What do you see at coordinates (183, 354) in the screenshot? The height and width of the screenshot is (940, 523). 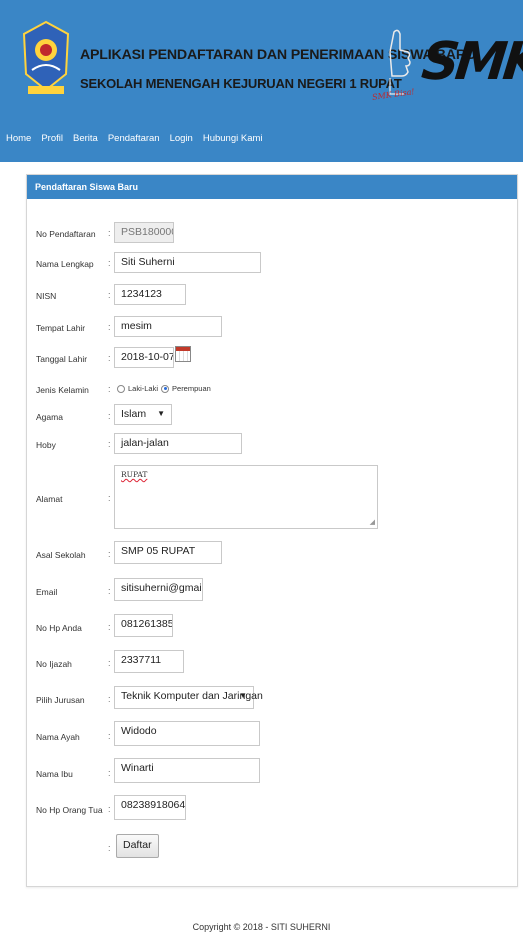 I see `calendar-icon` at bounding box center [183, 354].